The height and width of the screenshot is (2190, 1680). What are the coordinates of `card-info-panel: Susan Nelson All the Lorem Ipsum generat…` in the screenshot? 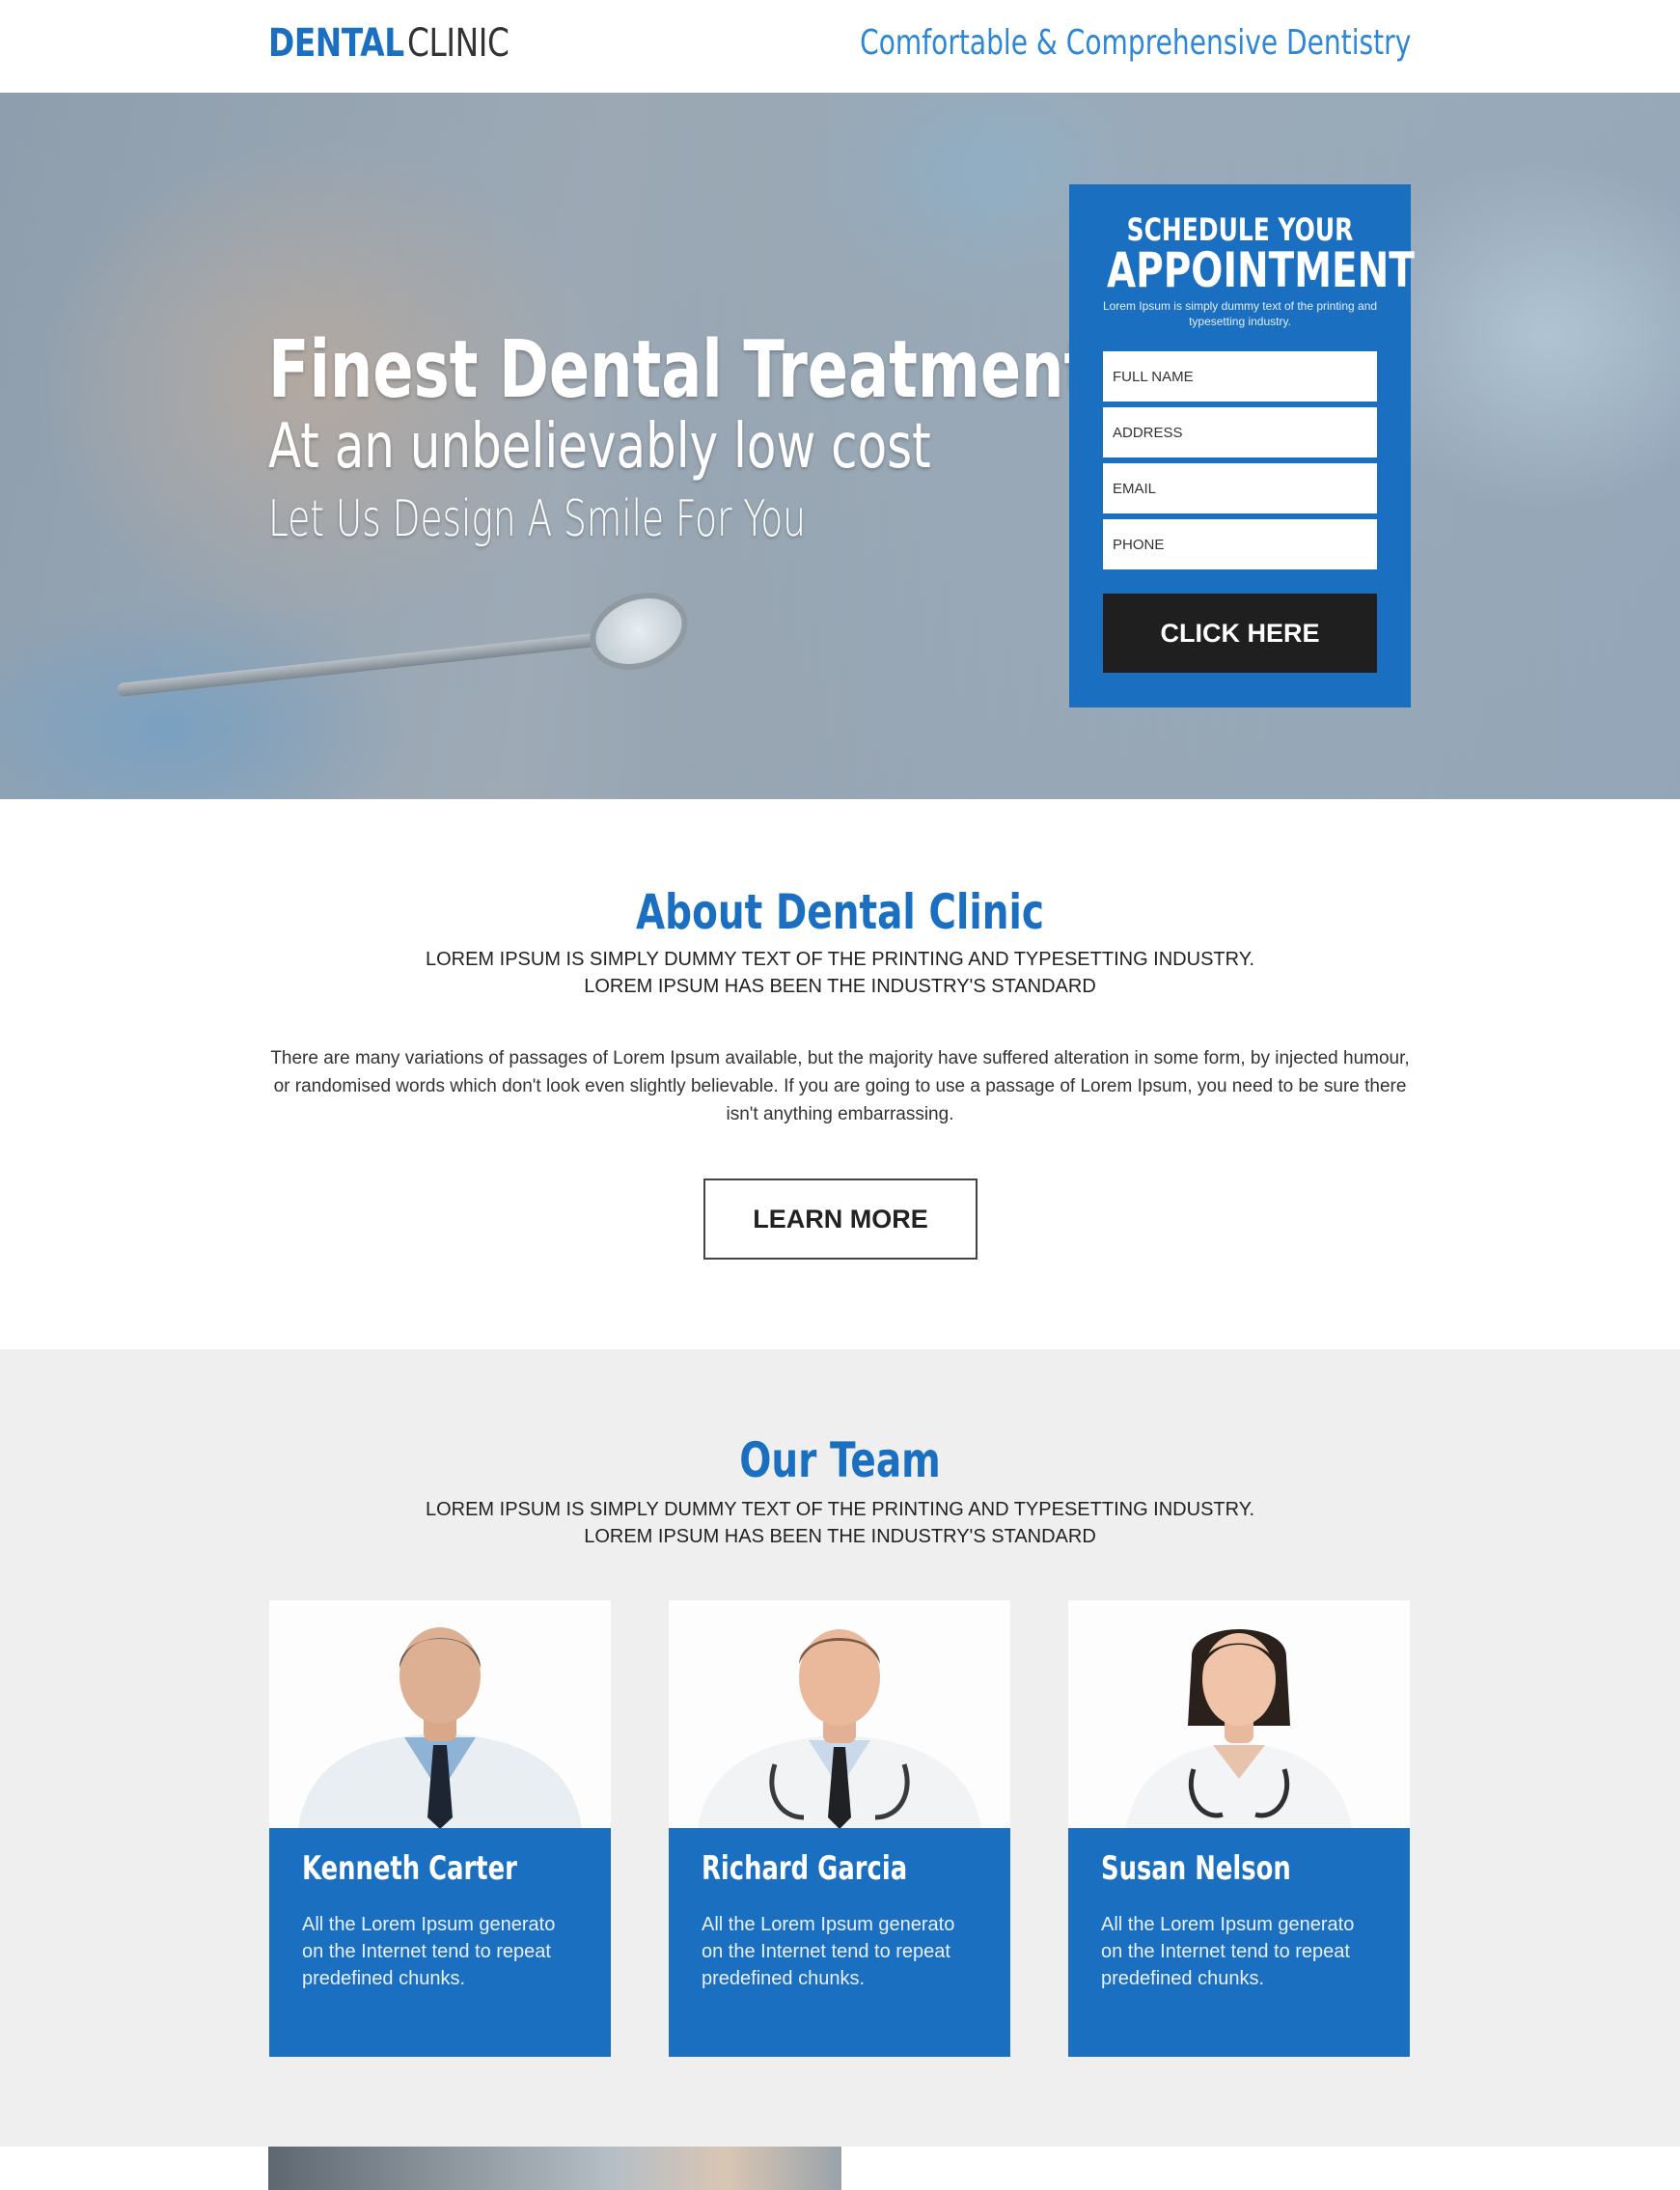 It's located at (1239, 1942).